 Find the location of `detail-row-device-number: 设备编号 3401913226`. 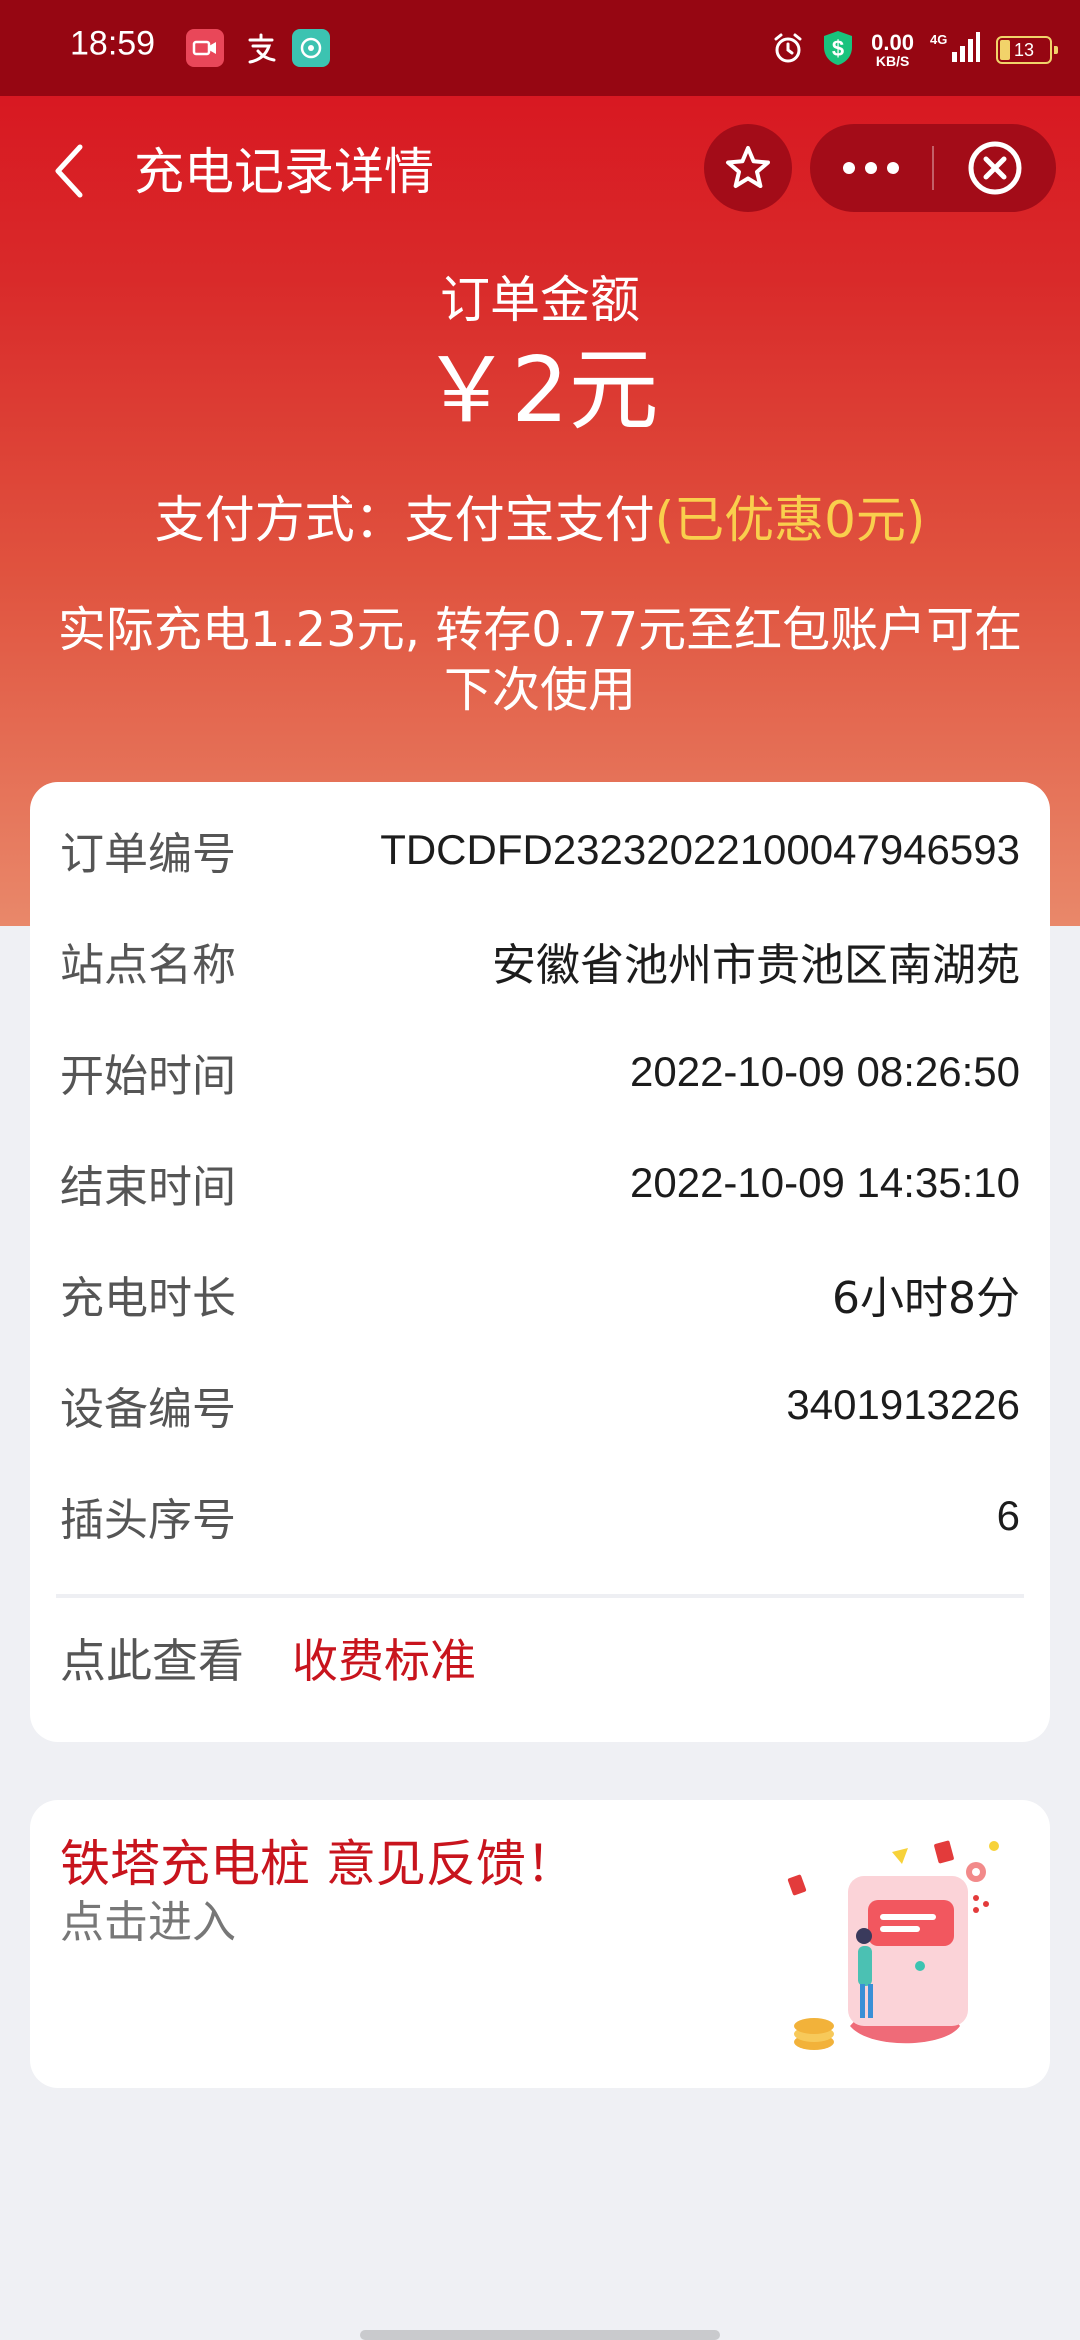

detail-row-device-number: 设备编号 3401913226 is located at coordinates (540, 1408).